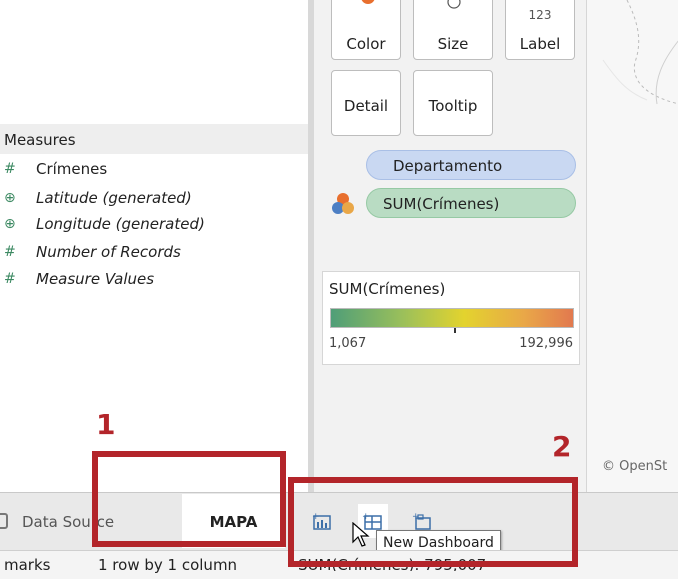 The height and width of the screenshot is (579, 678). I want to click on color-button-label: Color, so click(366, 44).